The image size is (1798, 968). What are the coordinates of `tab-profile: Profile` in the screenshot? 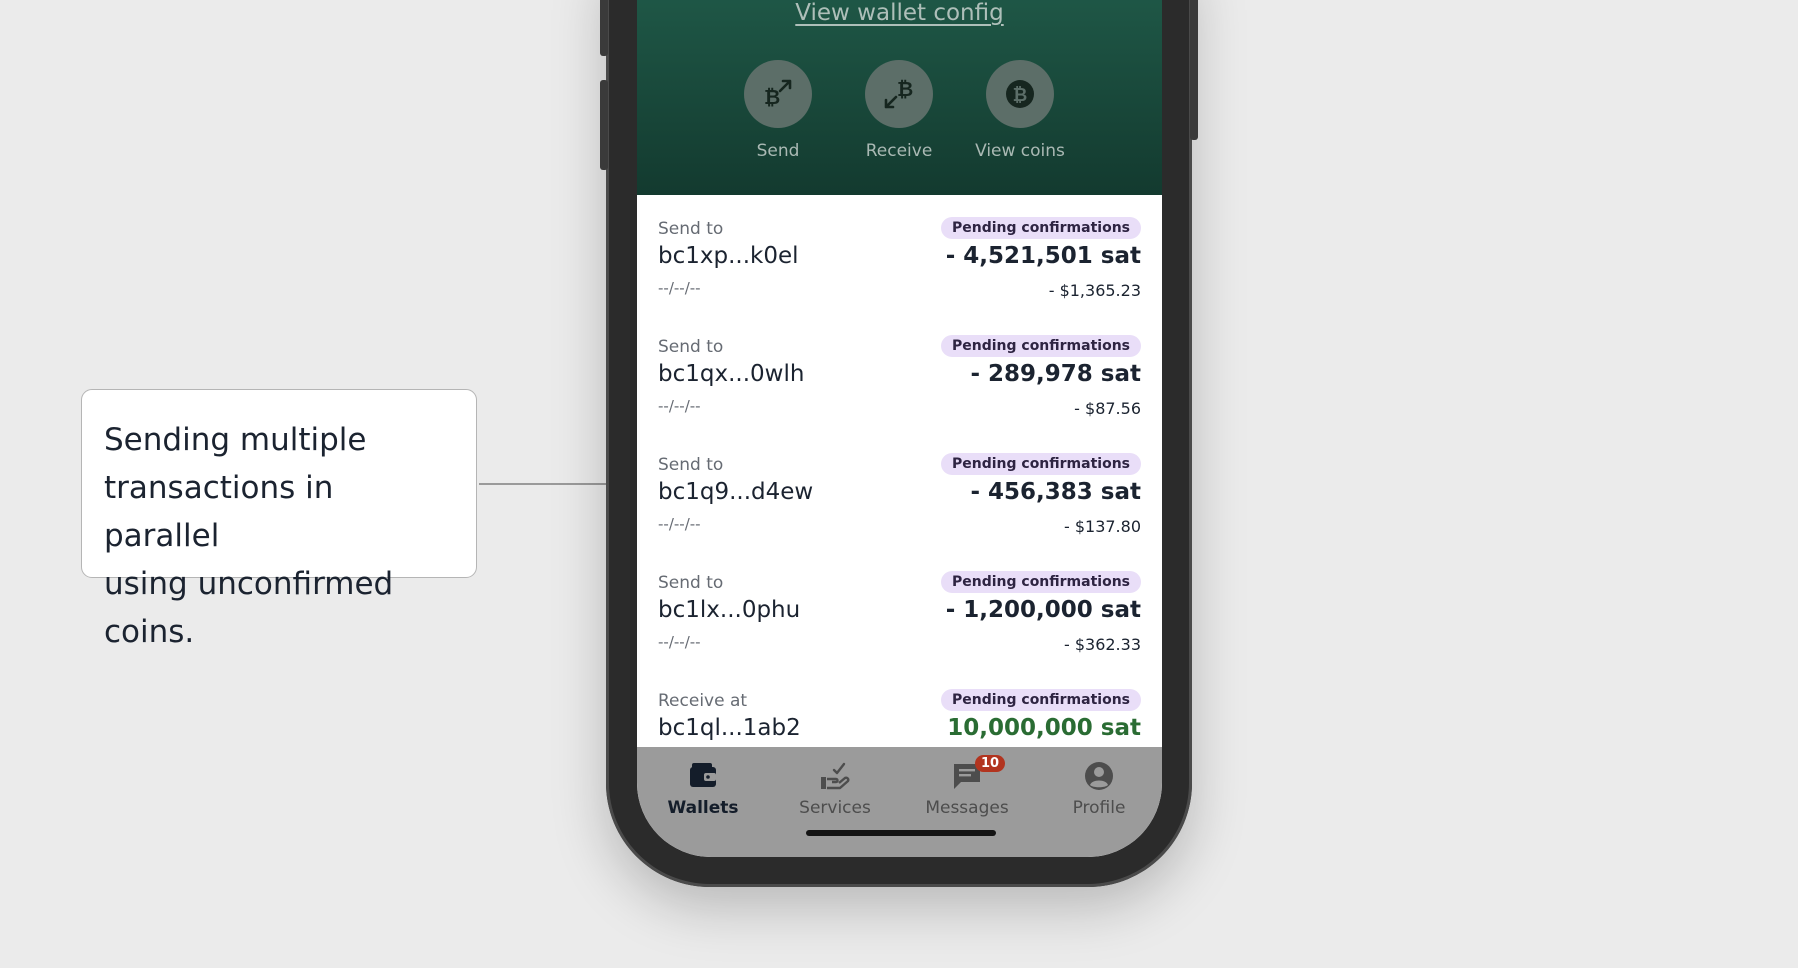 It's located at (1097, 788).